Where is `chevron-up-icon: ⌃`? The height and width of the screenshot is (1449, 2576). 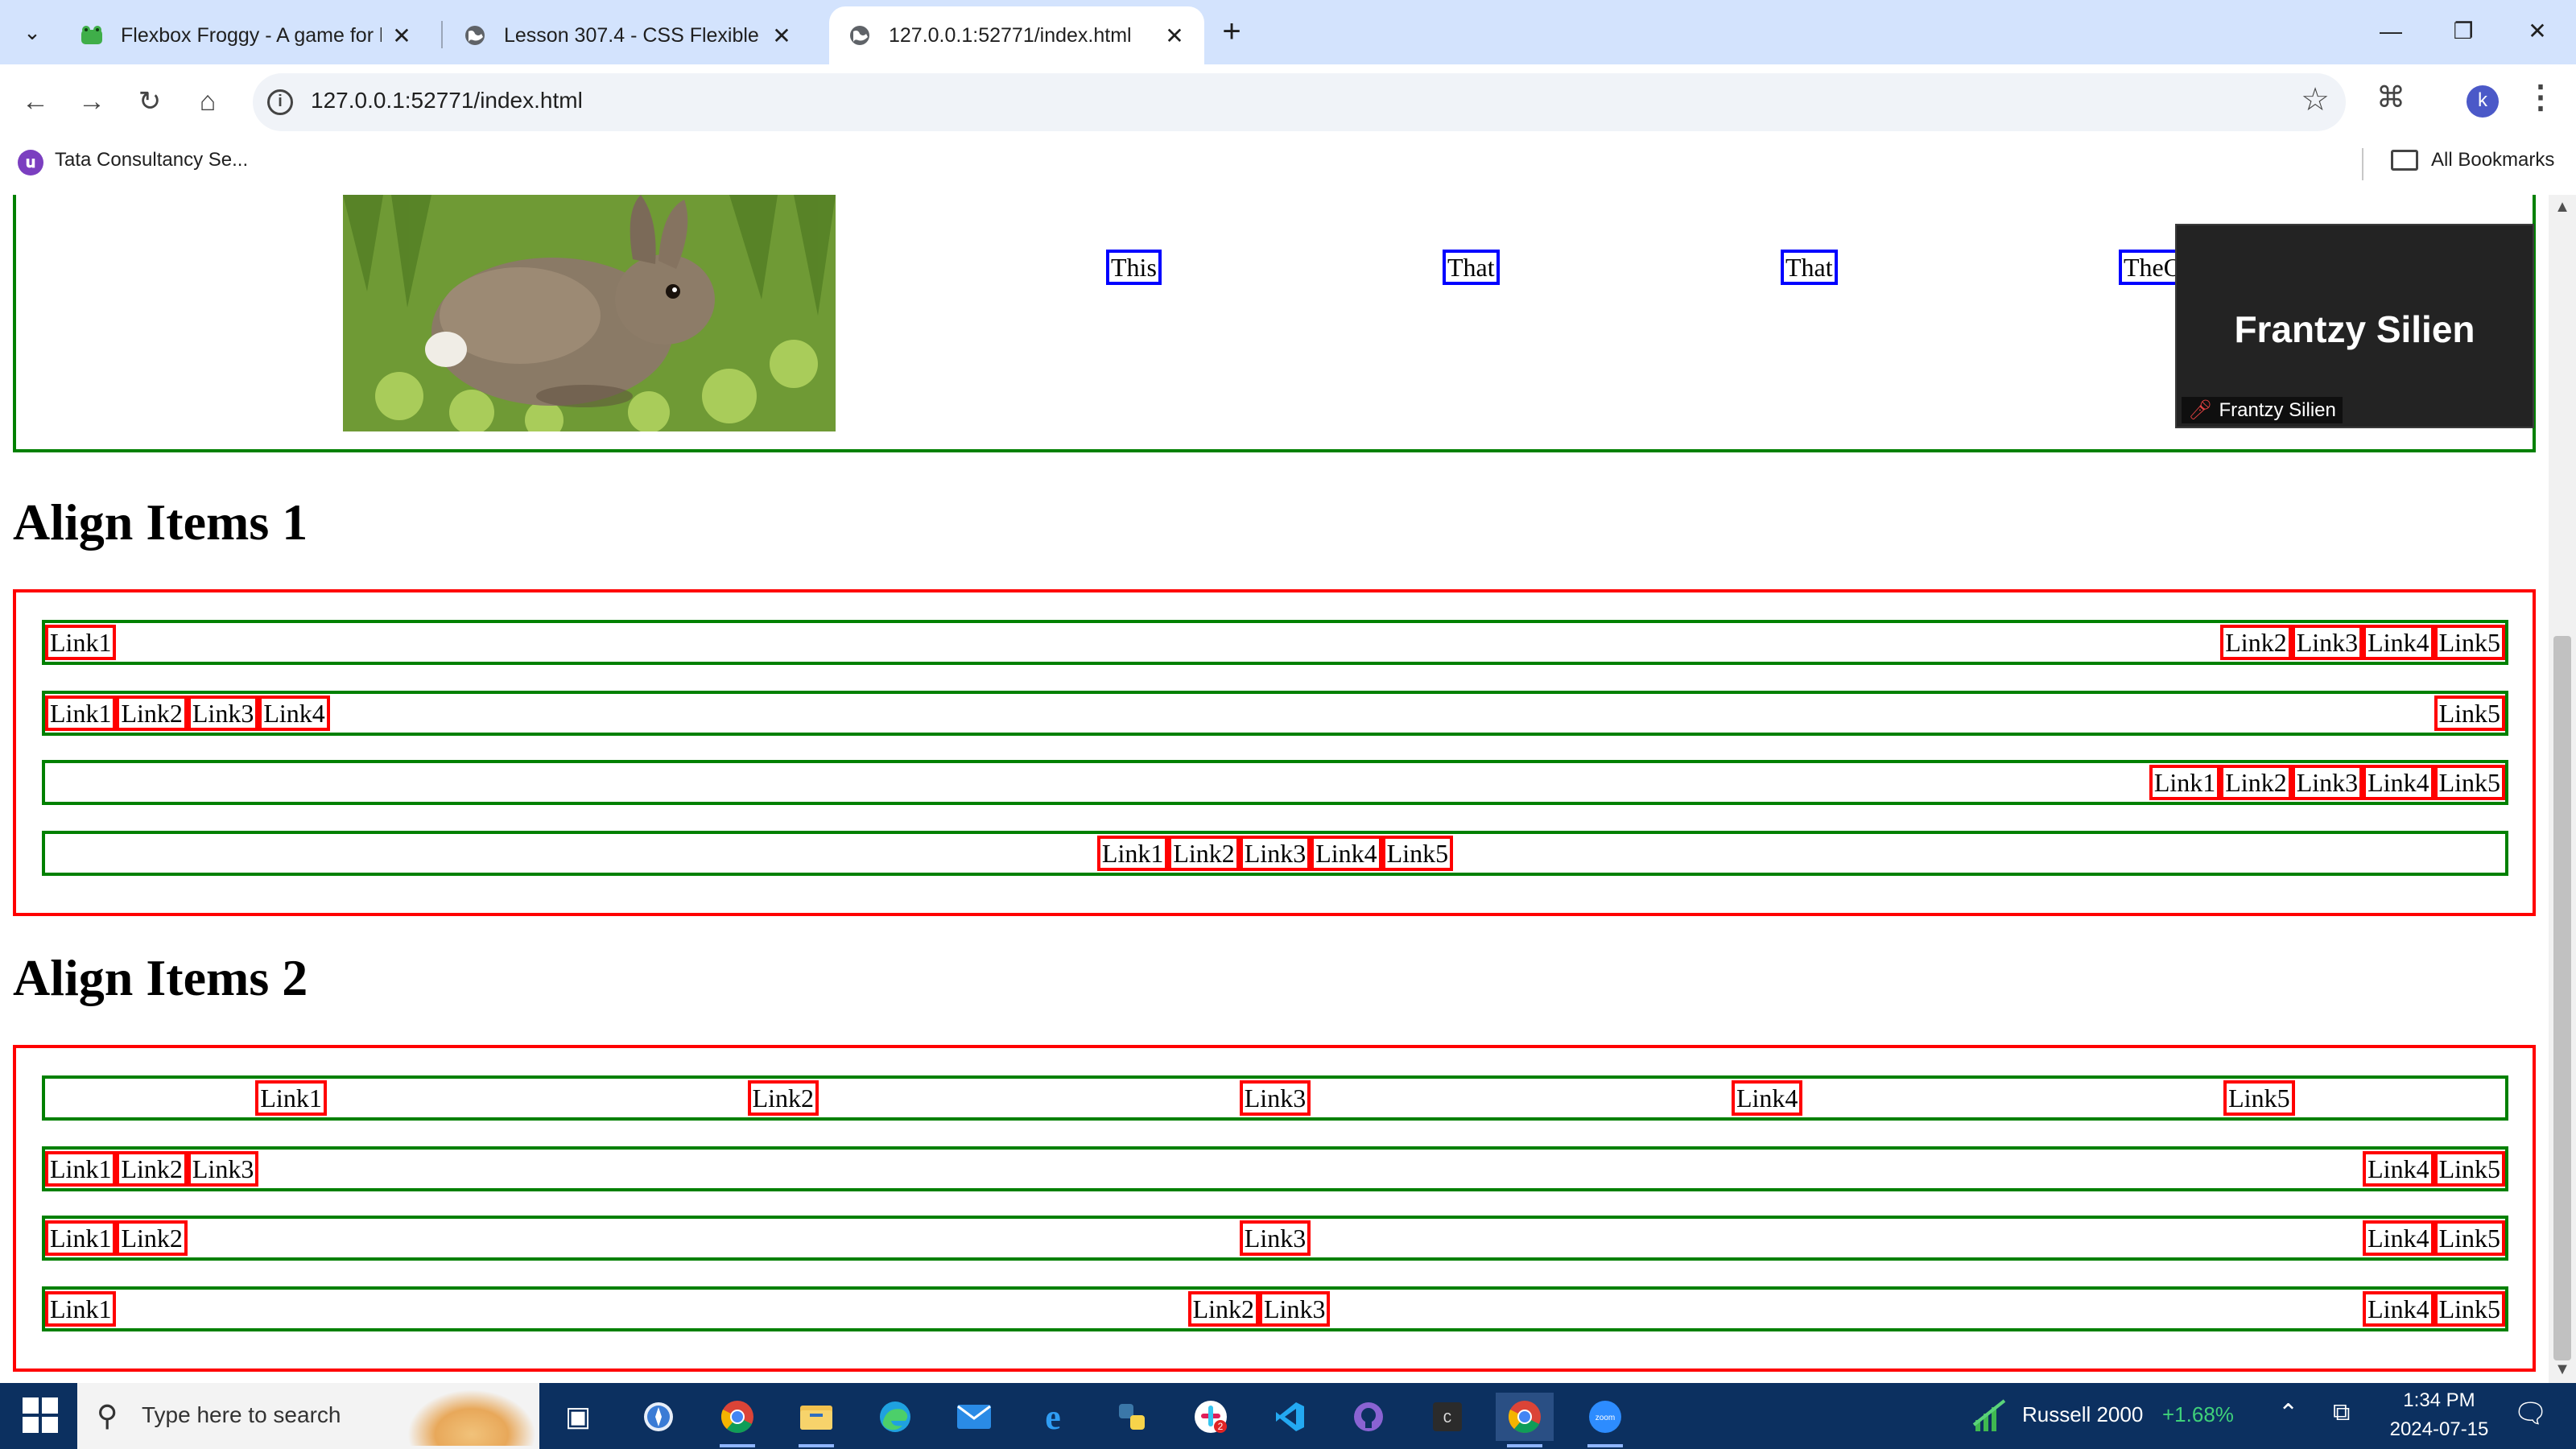 chevron-up-icon: ⌃ is located at coordinates (2288, 1413).